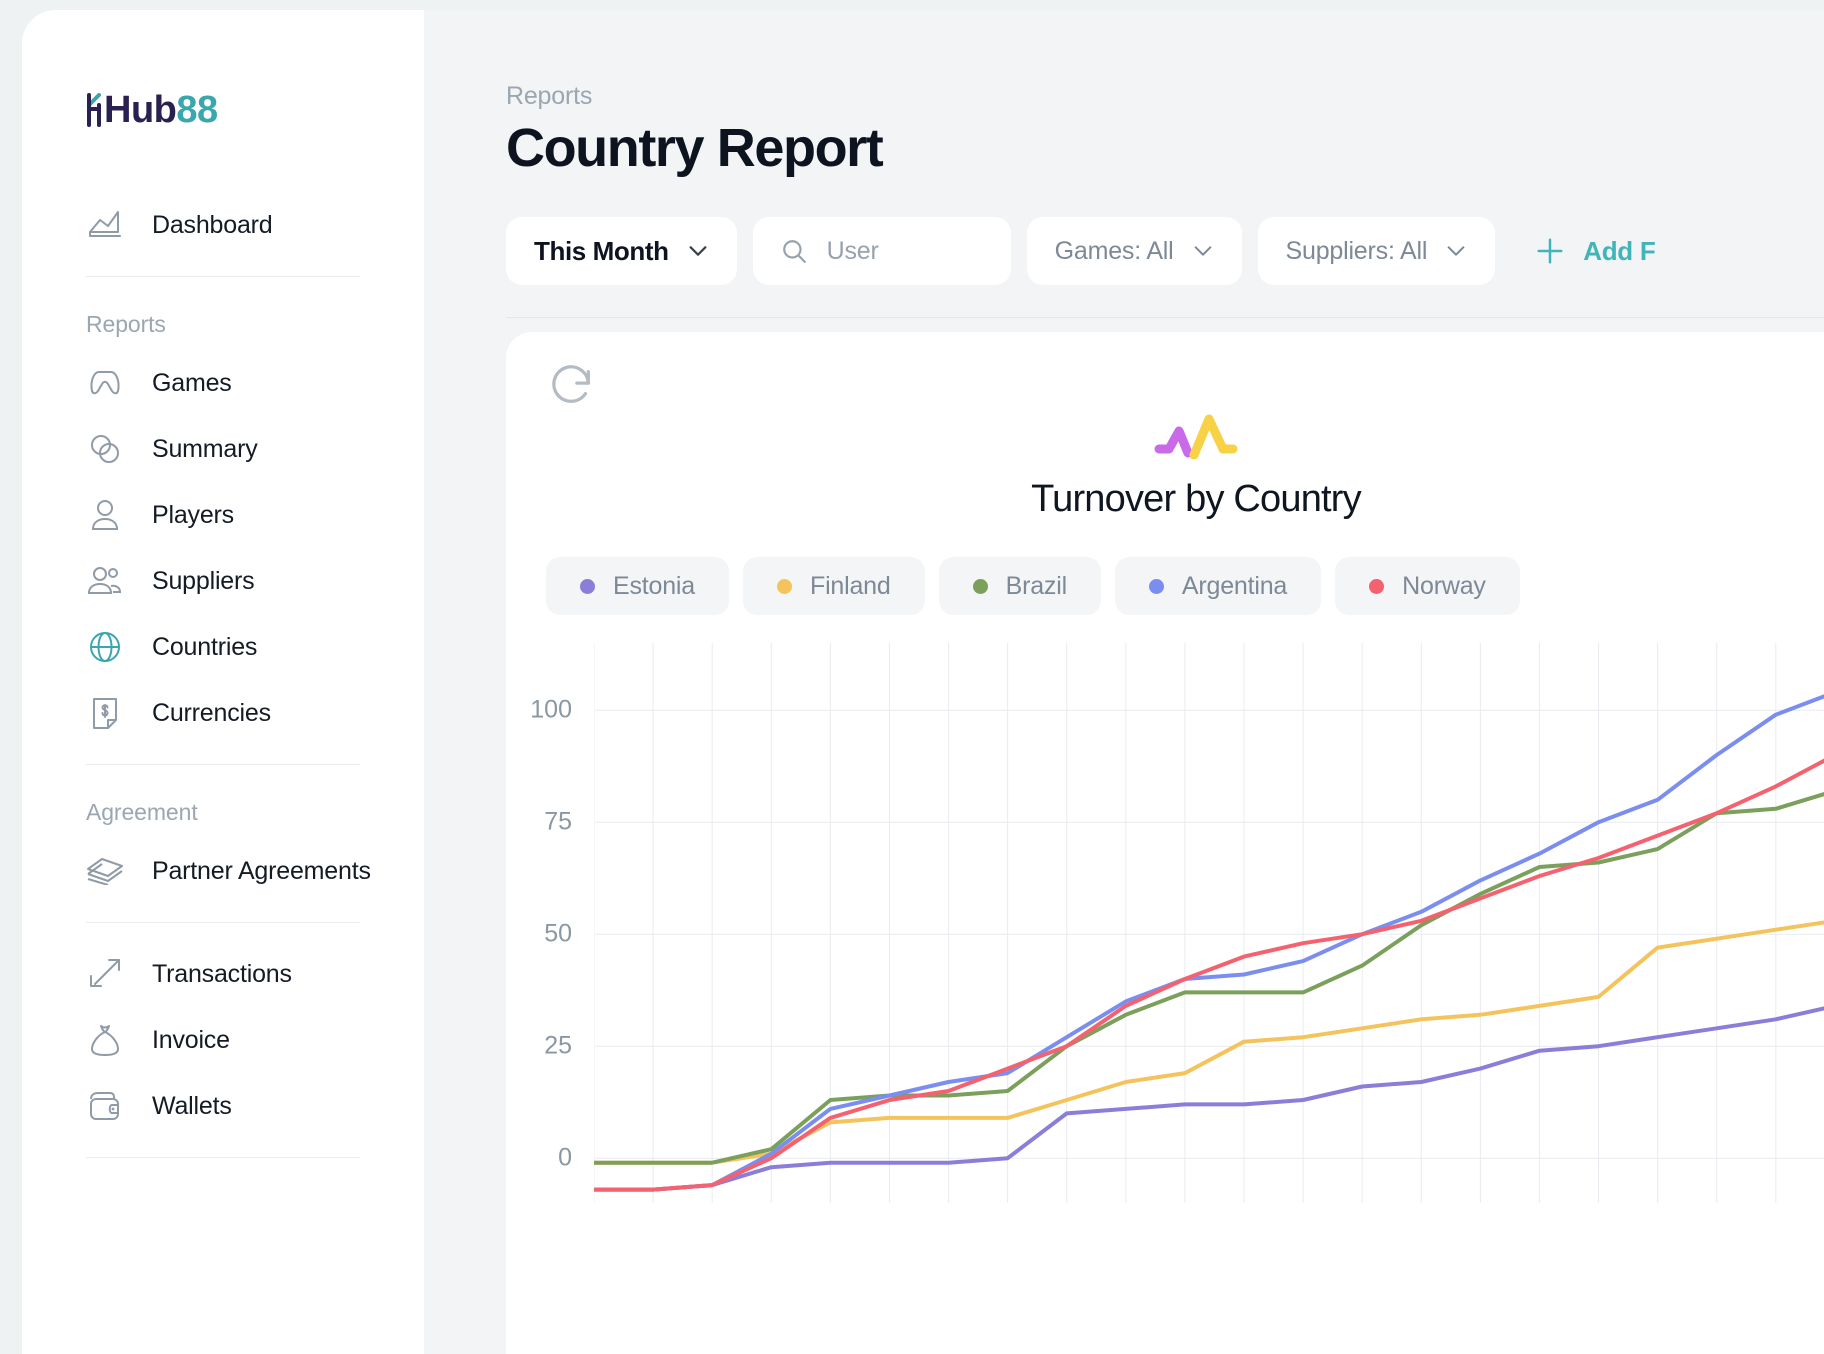 This screenshot has width=1824, height=1354. Describe the element at coordinates (203, 580) in the screenshot. I see `sidebar-item-label: Suppliers` at that location.